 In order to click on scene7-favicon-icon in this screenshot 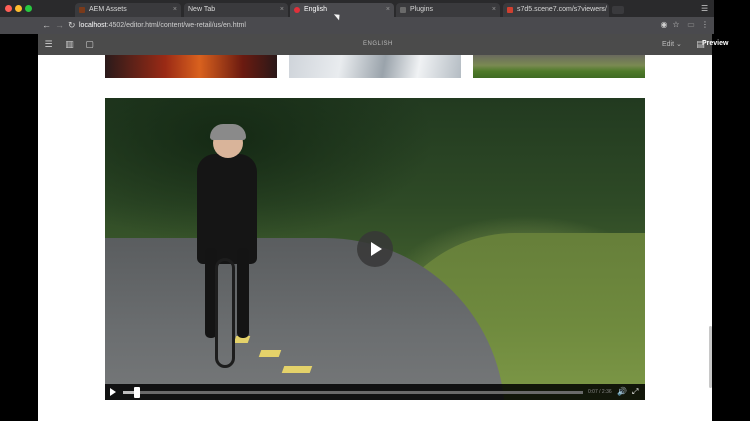, I will do `click(510, 10)`.